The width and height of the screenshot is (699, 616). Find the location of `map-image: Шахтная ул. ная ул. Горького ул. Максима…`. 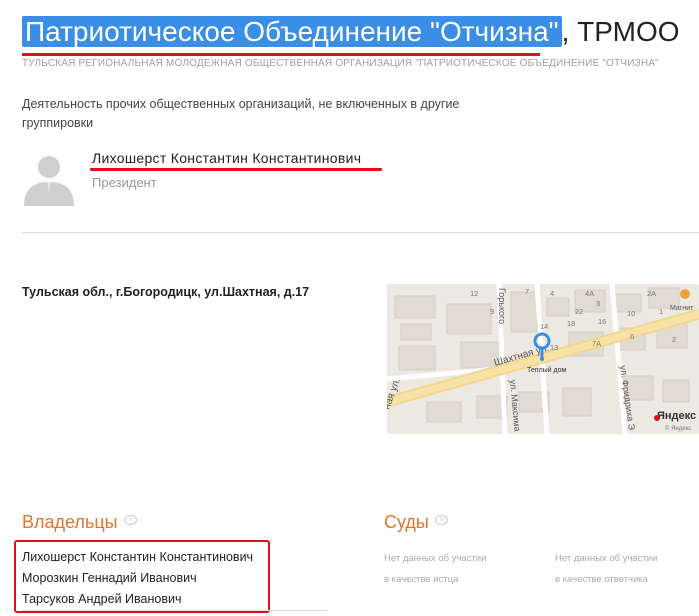

map-image: Шахтная ул. ная ул. Горького ул. Максима… is located at coordinates (543, 359).